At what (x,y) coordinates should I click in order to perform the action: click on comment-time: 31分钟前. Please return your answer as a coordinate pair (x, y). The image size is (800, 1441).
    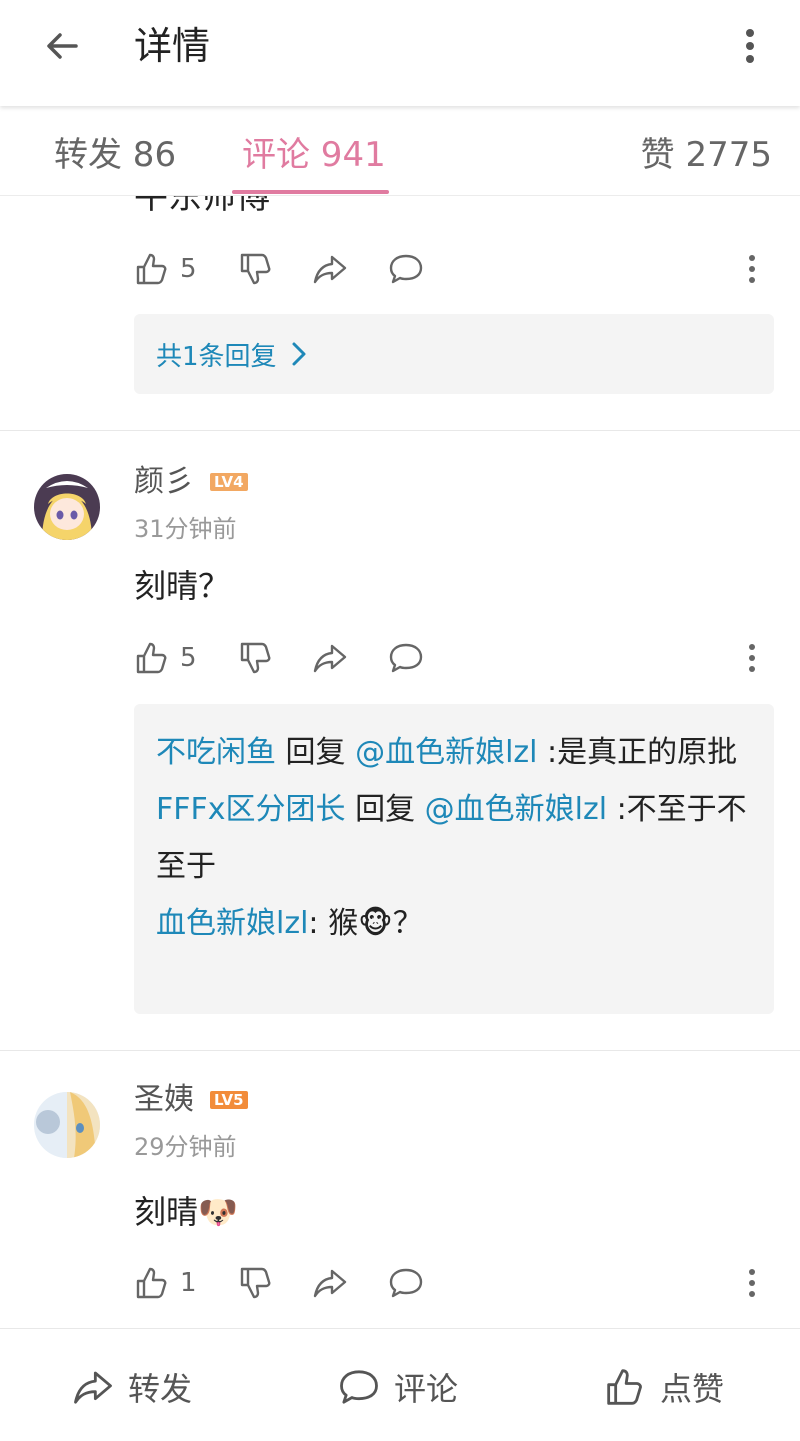
    Looking at the image, I should click on (185, 529).